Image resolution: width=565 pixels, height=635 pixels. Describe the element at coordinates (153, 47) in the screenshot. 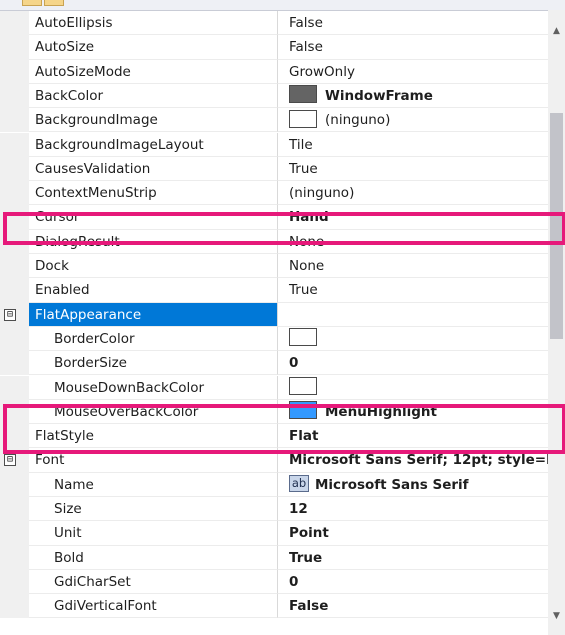

I see `property-name: AutoSize` at that location.